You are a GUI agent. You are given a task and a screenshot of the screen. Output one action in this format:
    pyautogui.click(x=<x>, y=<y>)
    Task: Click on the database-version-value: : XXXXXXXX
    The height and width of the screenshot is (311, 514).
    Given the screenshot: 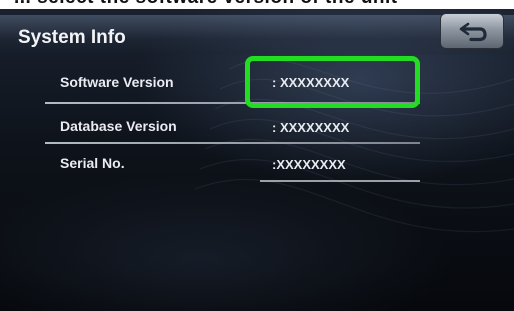 What is the action you would take?
    pyautogui.click(x=311, y=127)
    